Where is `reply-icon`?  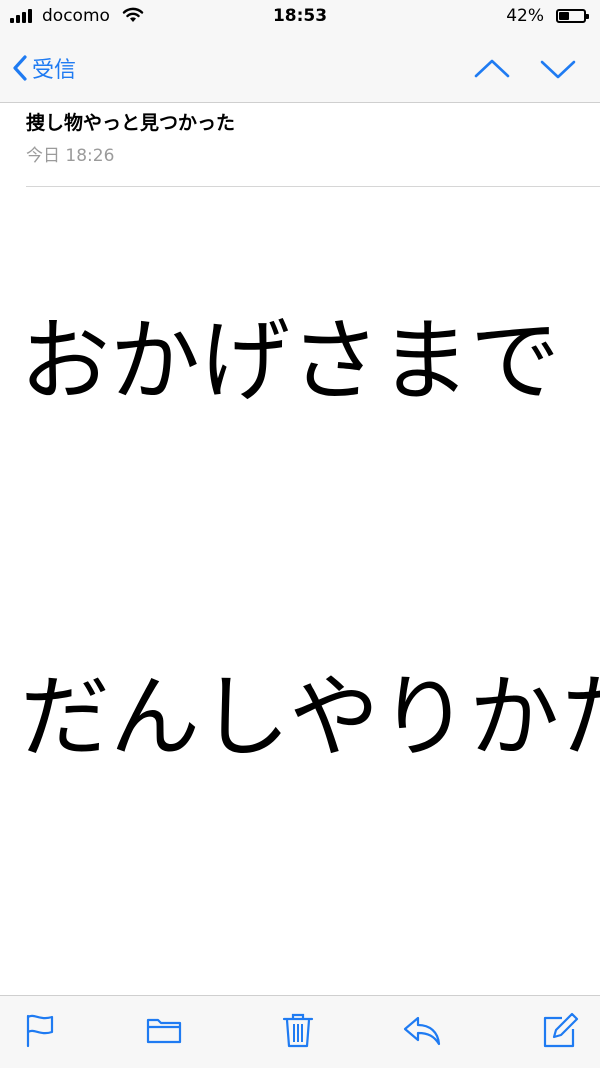 reply-icon is located at coordinates (422, 1030).